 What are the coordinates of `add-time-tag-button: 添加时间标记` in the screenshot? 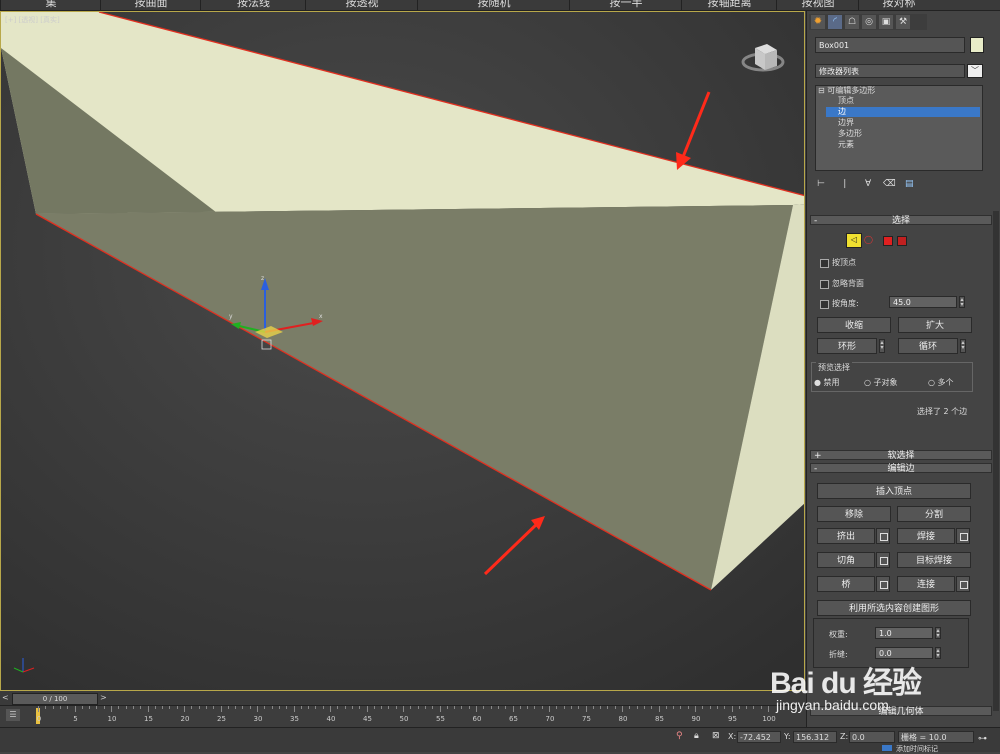 It's located at (917, 749).